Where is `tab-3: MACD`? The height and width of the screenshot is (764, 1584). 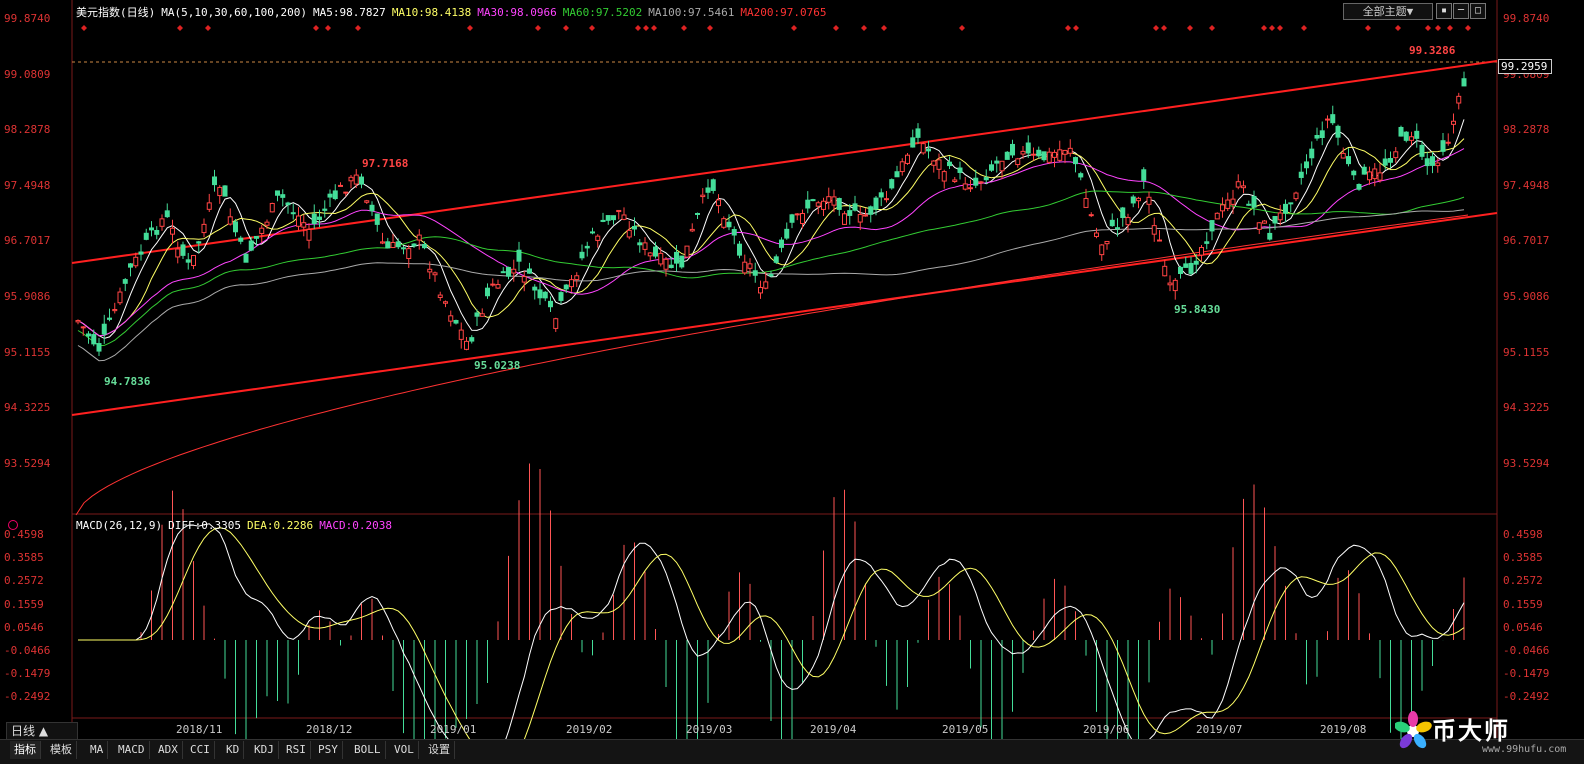
tab-3: MACD is located at coordinates (132, 750).